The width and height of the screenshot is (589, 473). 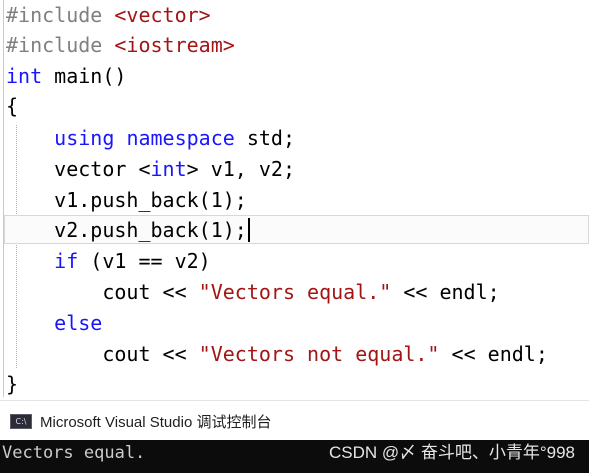 I want to click on code-token: }, so click(x=12, y=384).